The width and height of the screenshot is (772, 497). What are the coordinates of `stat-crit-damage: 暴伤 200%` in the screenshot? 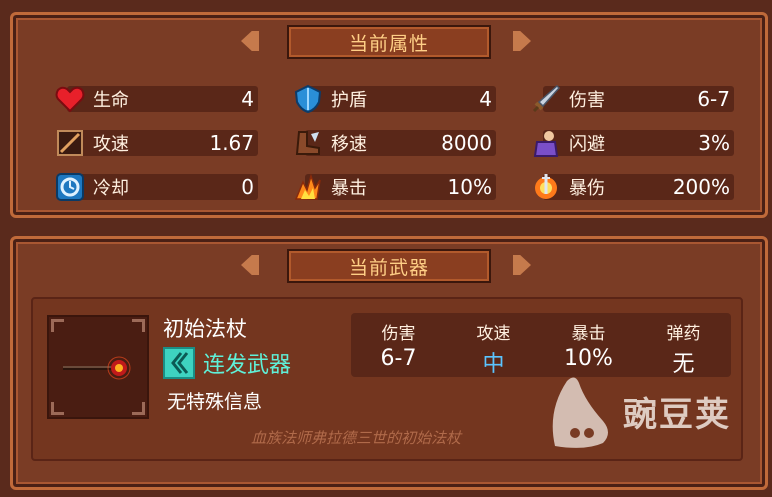 It's located at (631, 187).